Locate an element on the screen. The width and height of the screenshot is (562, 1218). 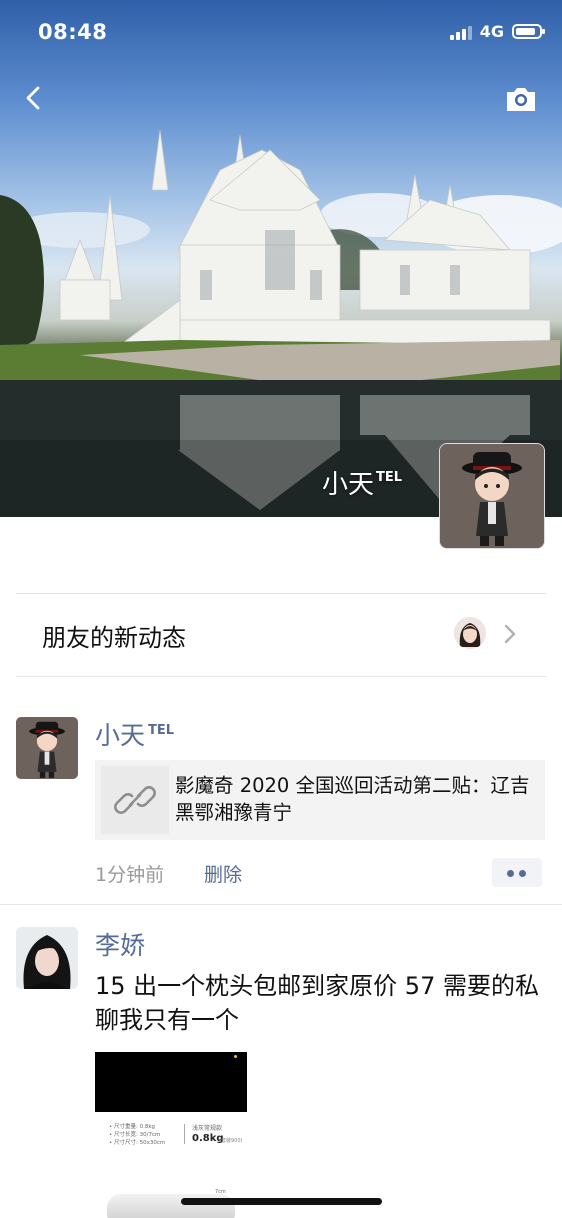
status-time: 08:48 is located at coordinates (73, 32).